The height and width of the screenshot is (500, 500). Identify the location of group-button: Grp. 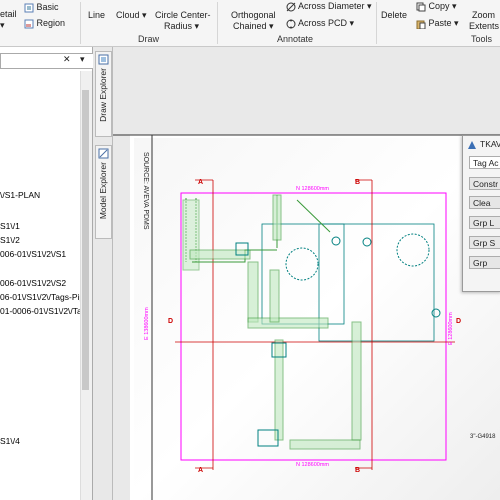
(484, 262).